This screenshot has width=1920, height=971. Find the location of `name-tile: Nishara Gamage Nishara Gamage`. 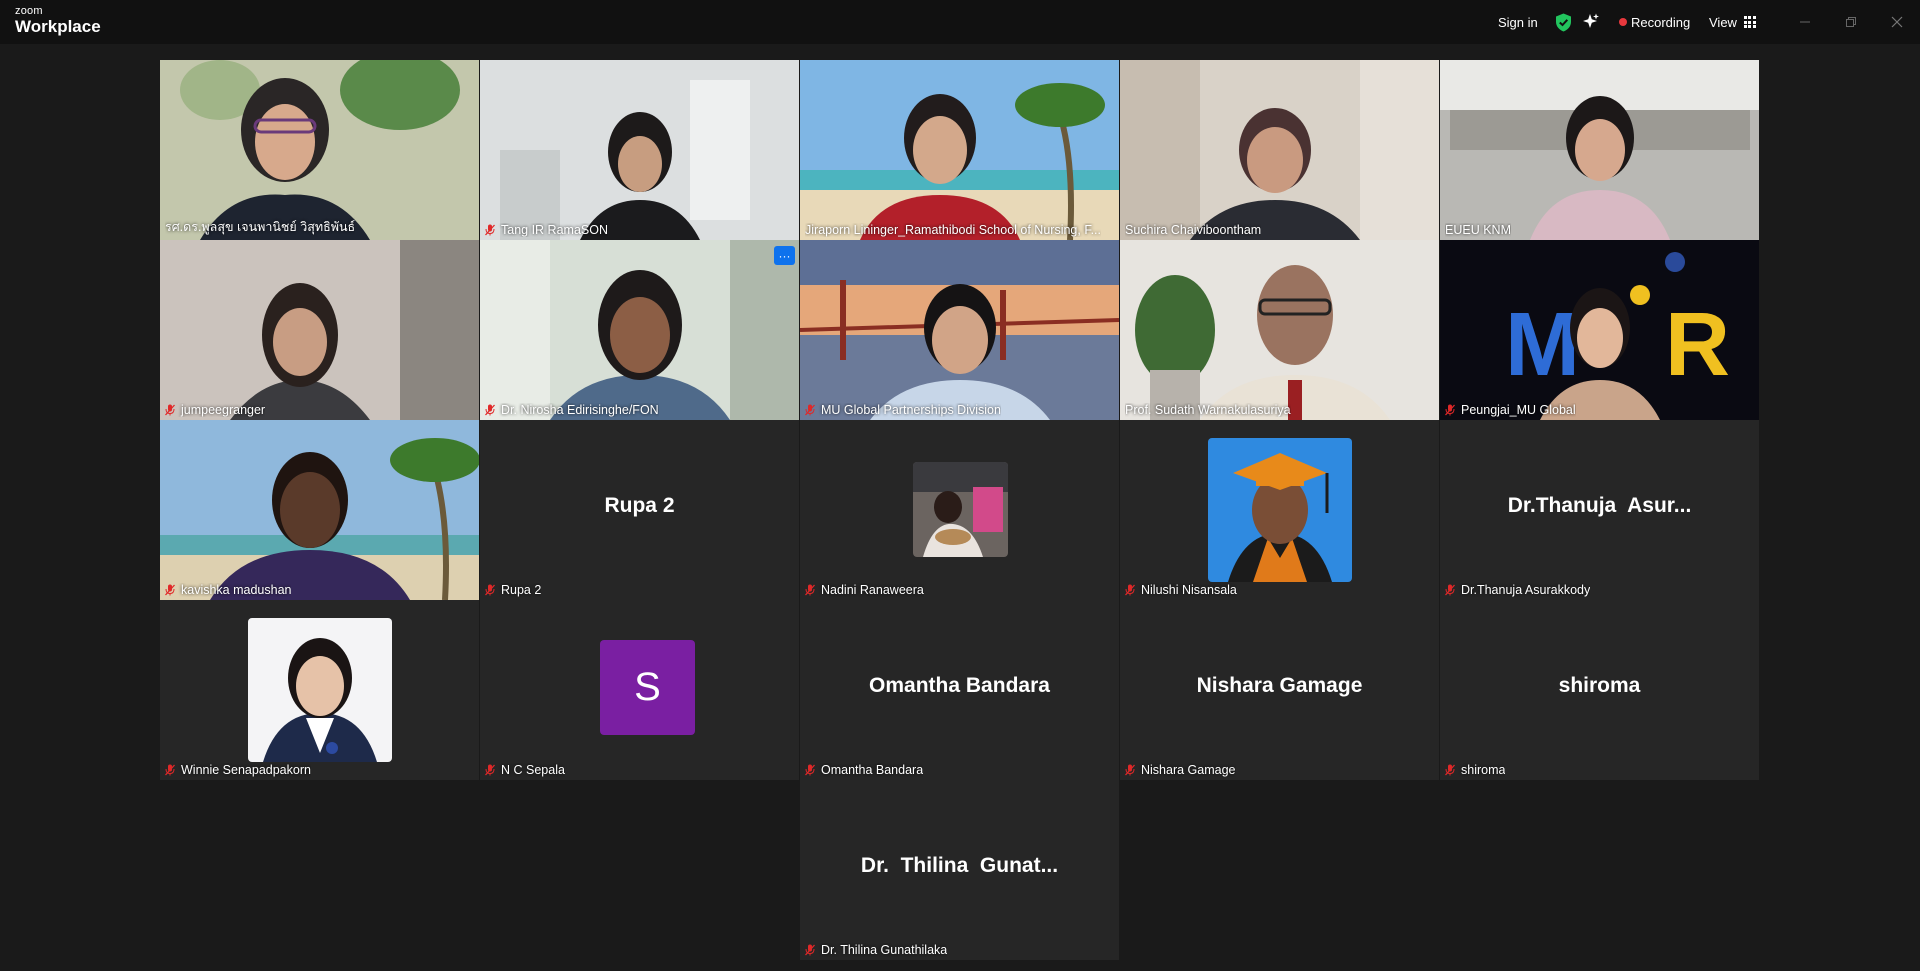

name-tile: Nishara Gamage Nishara Gamage is located at coordinates (1279, 690).